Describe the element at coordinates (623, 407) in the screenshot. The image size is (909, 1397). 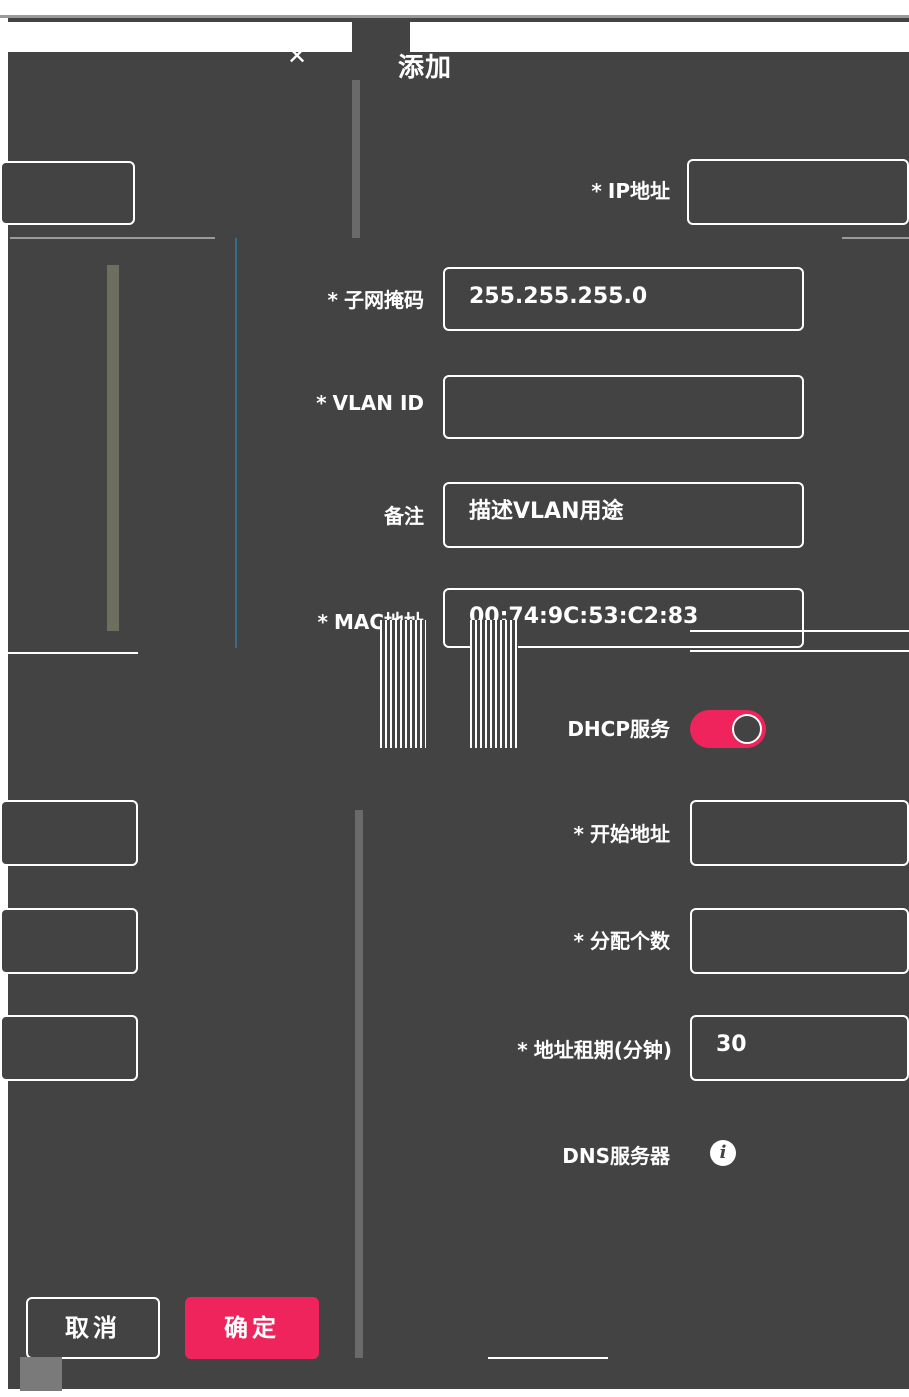
I see `vlan-input` at that location.